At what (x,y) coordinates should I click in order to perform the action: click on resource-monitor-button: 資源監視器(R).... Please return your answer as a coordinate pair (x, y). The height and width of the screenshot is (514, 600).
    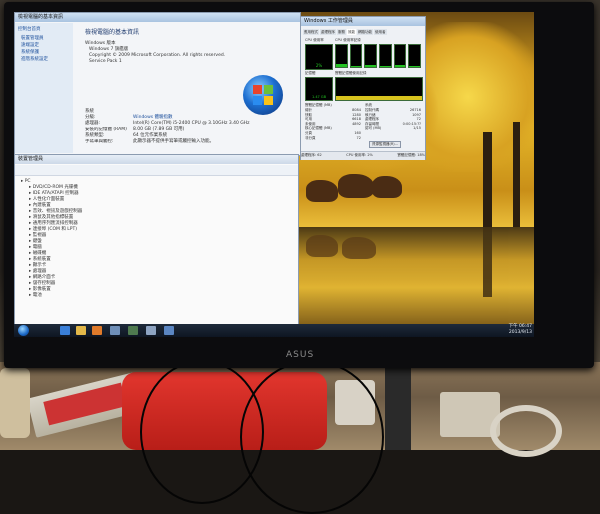
    Looking at the image, I should click on (385, 144).